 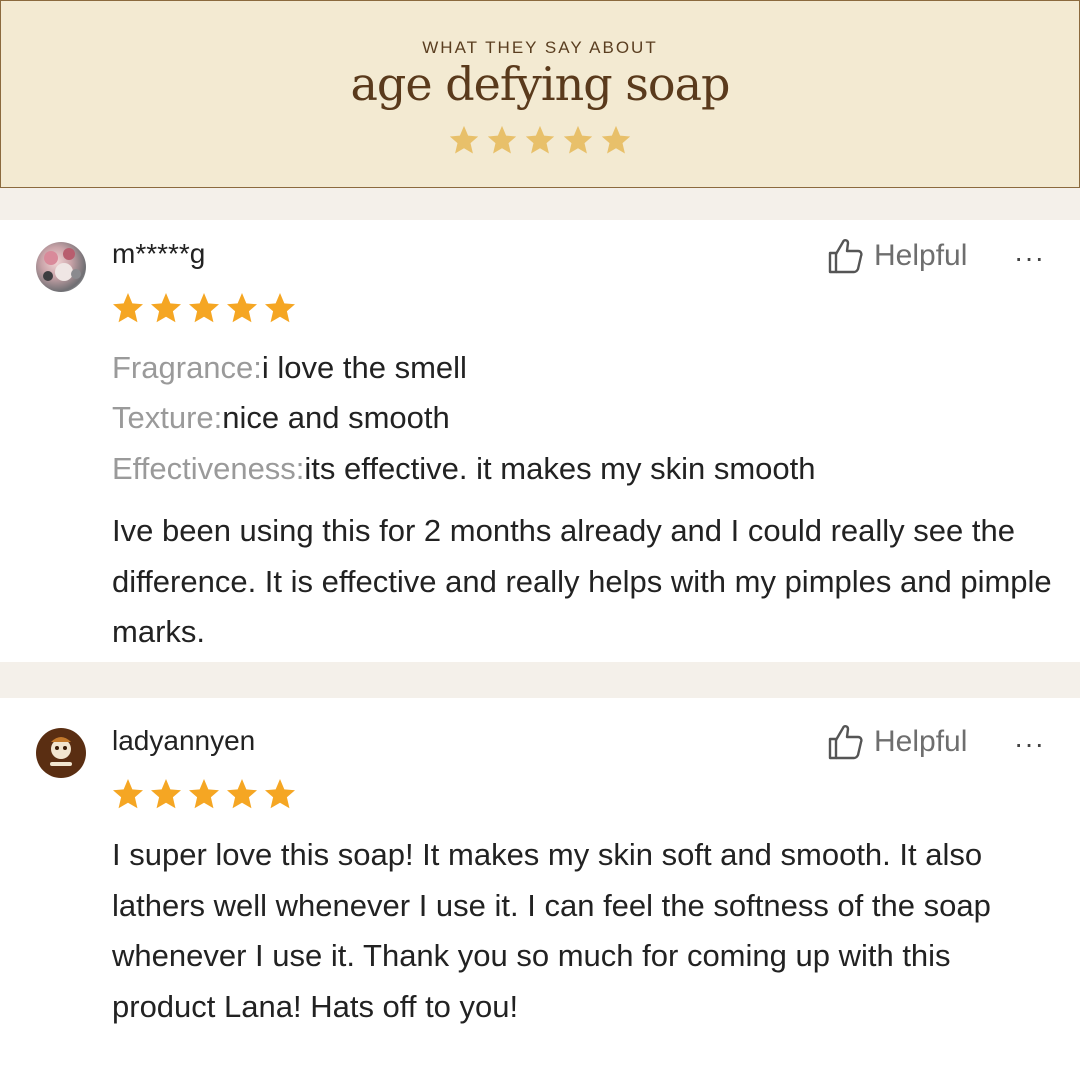 I want to click on reviewer-name: ladyannyen, so click(x=183, y=741).